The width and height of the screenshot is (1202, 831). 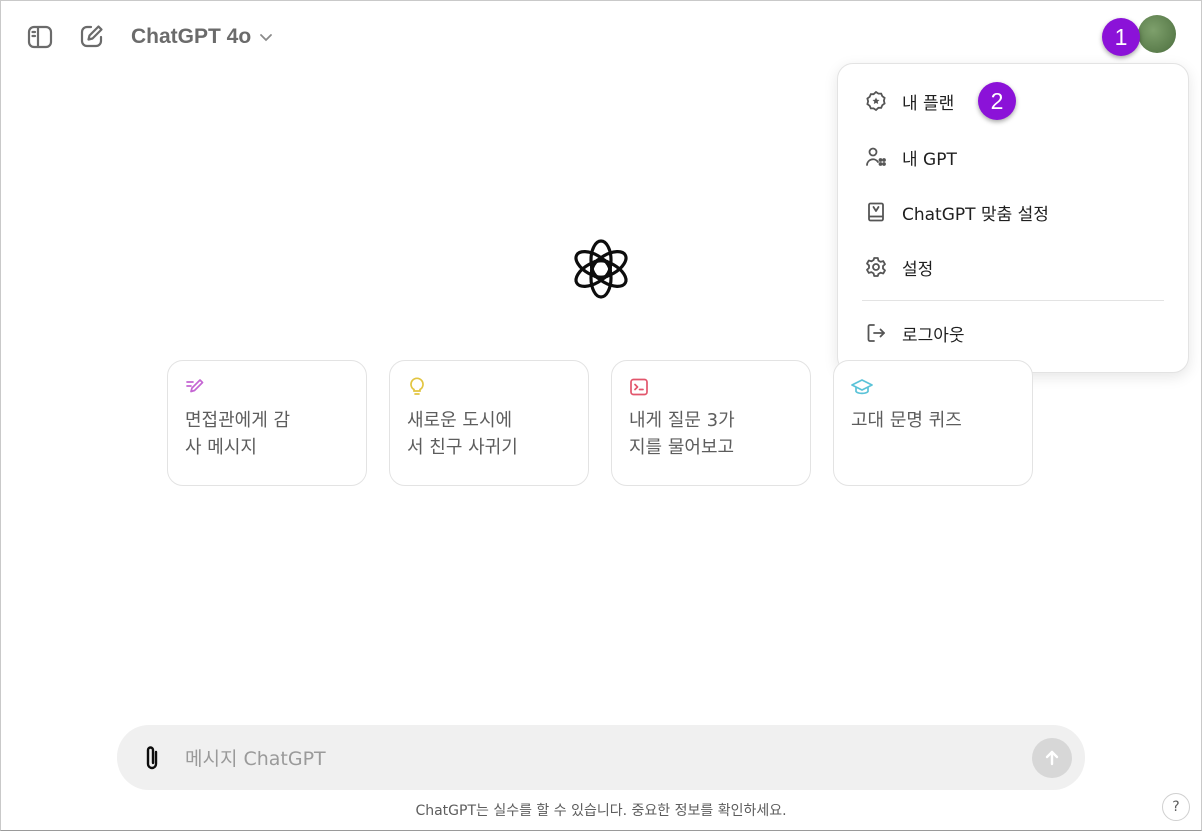 I want to click on avatar, so click(x=1157, y=34).